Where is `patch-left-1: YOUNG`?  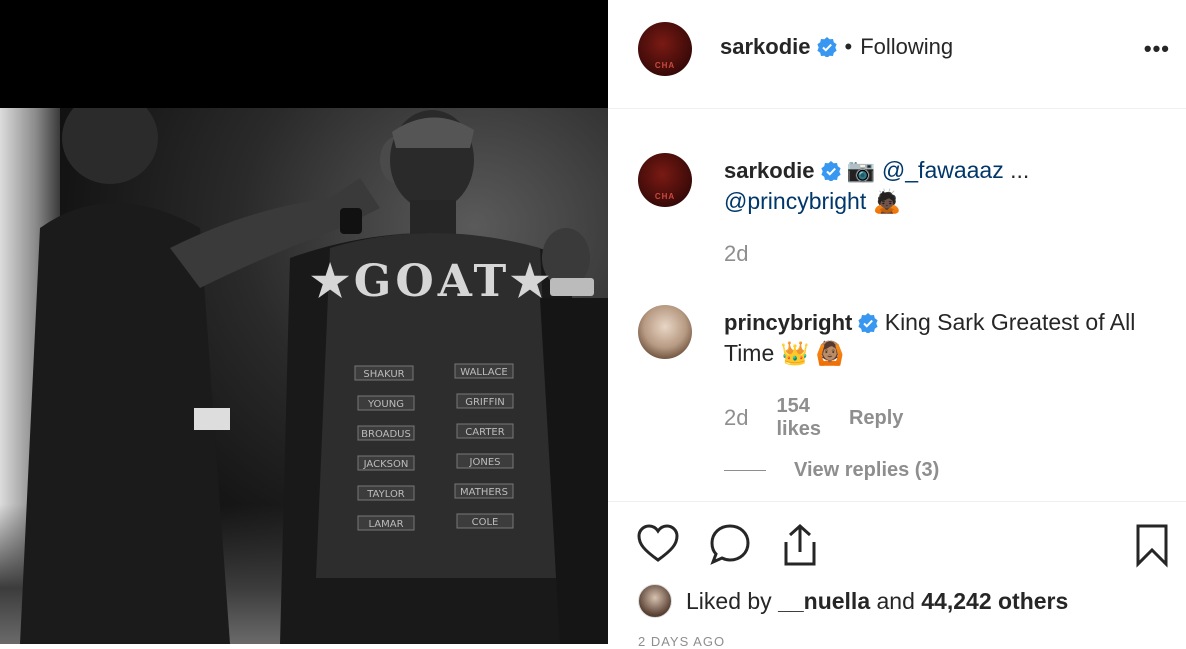 patch-left-1: YOUNG is located at coordinates (385, 404).